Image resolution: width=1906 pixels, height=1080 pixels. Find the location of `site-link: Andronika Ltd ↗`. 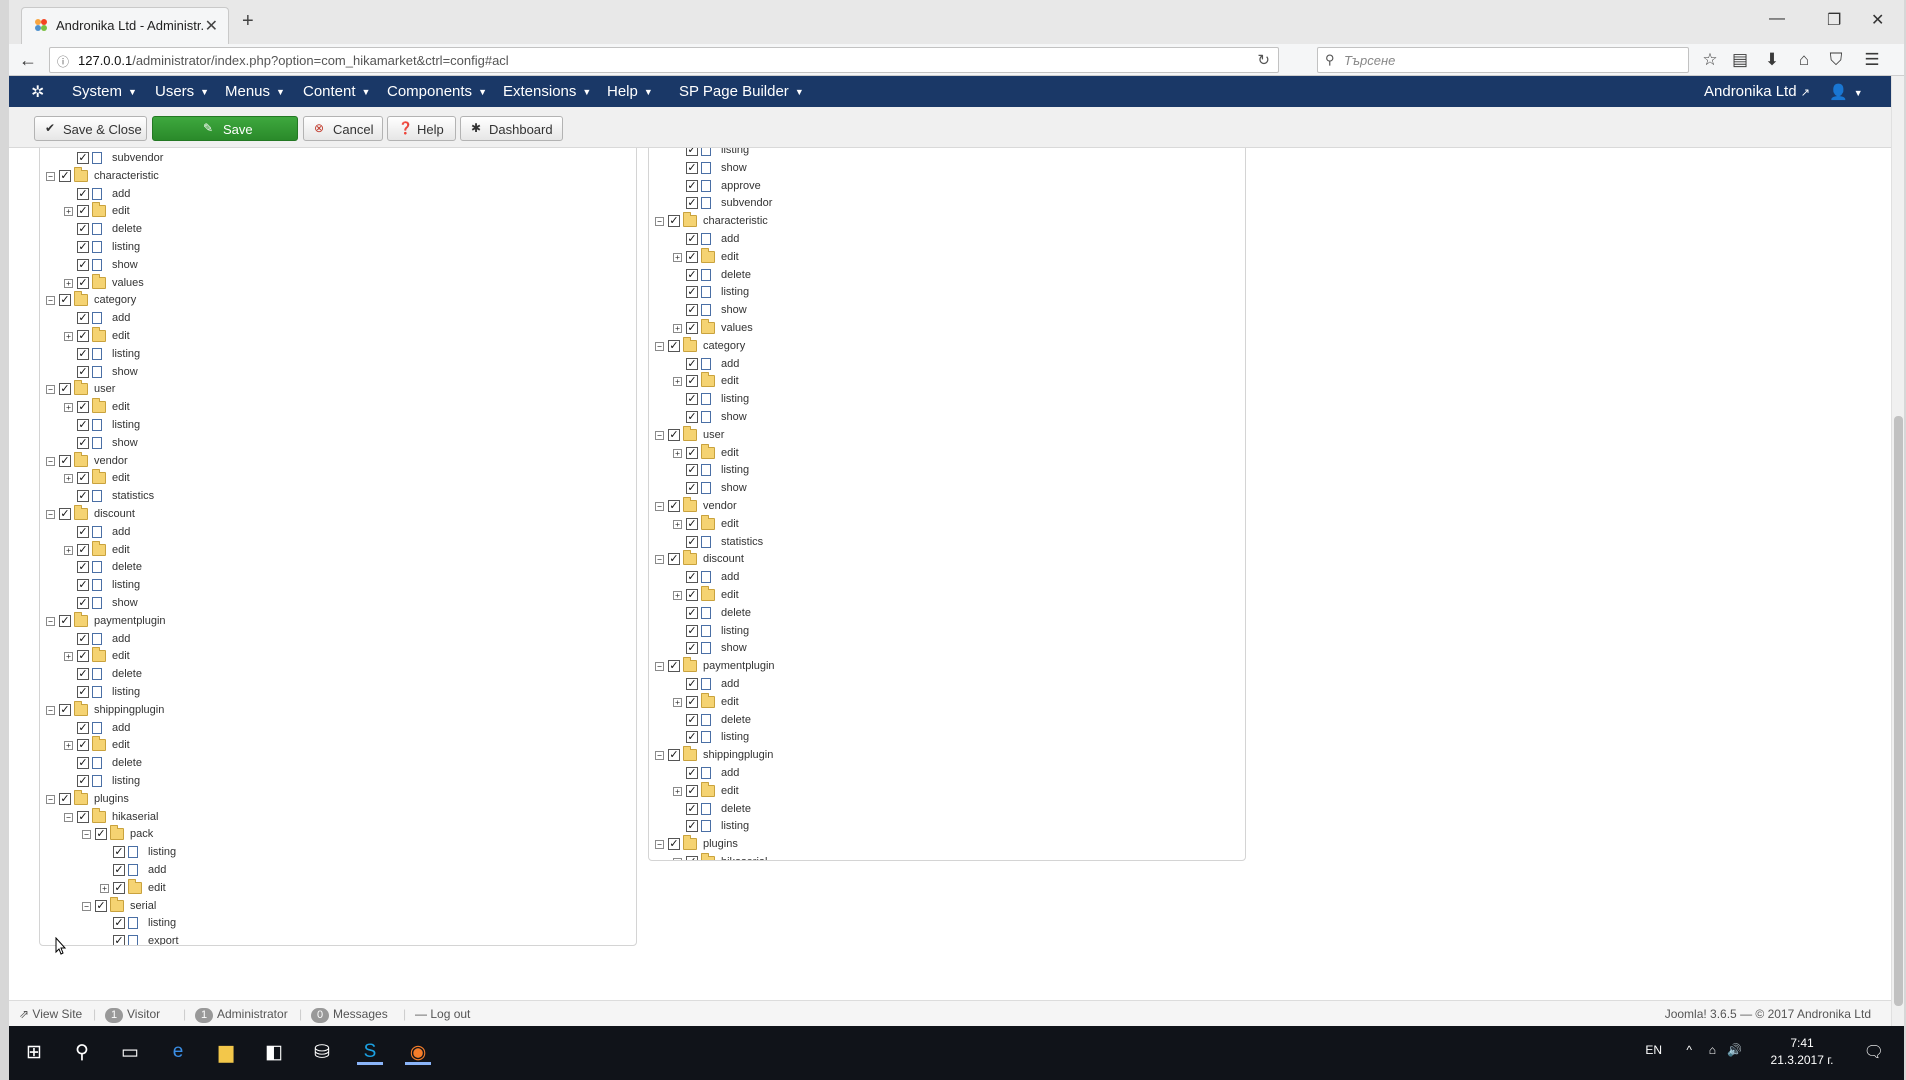

site-link: Andronika Ltd ↗ is located at coordinates (1757, 91).